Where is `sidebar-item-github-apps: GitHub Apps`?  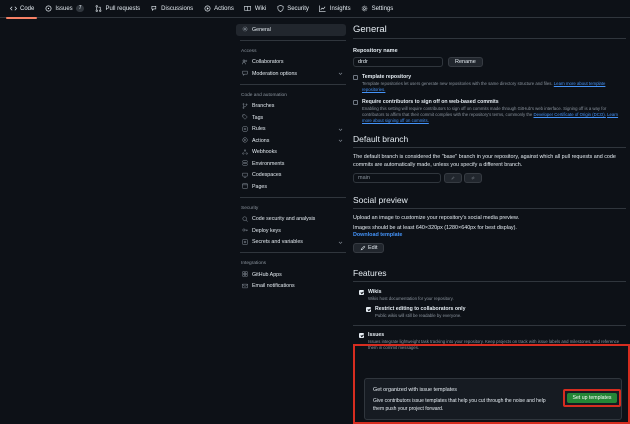 sidebar-item-github-apps: GitHub Apps is located at coordinates (291, 275).